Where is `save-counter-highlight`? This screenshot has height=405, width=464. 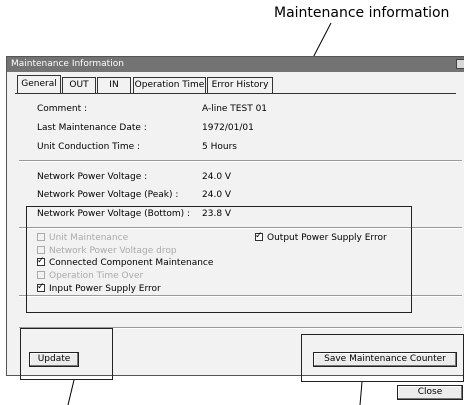 save-counter-highlight is located at coordinates (382, 358).